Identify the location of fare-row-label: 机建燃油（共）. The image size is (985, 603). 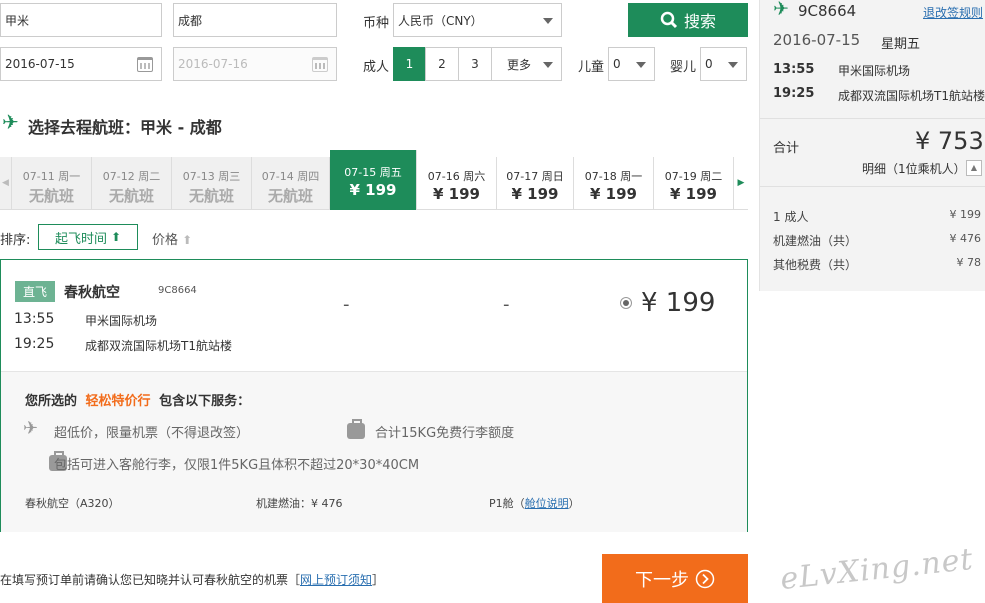
(815, 241).